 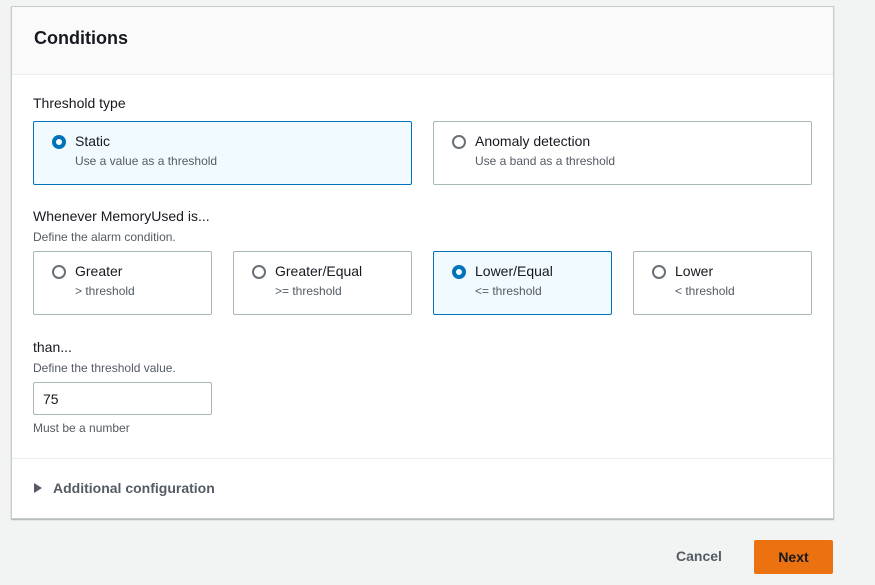 What do you see at coordinates (522, 283) in the screenshot?
I see `condition-lower-equal-tile: Lower/Equal <= threshold` at bounding box center [522, 283].